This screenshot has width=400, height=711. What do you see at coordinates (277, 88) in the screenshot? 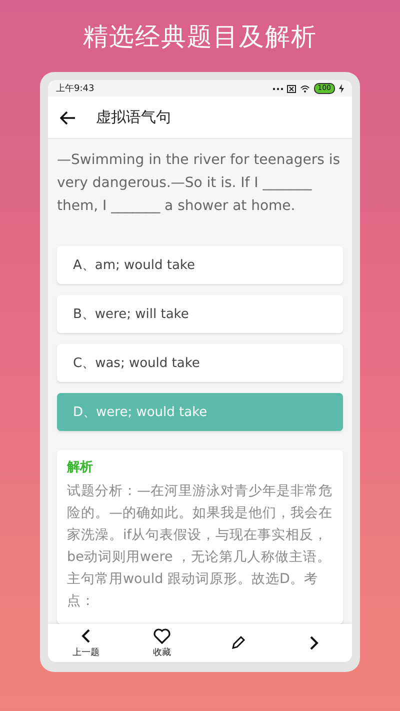
I see `dots-icon` at bounding box center [277, 88].